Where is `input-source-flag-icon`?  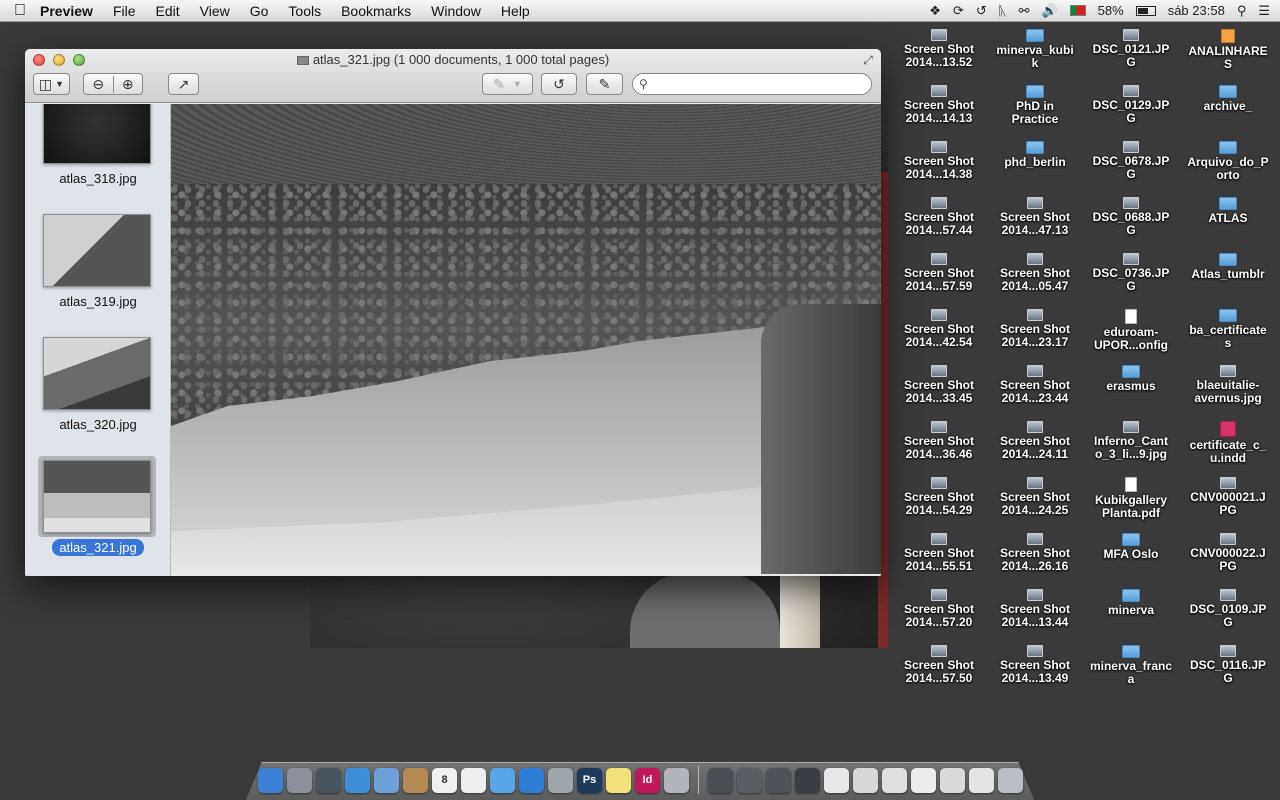
input-source-flag-icon is located at coordinates (1077, 10).